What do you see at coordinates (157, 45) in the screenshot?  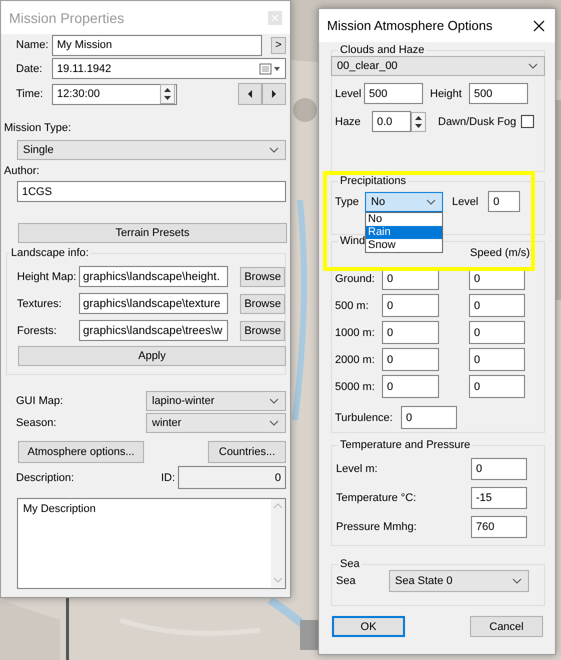 I see `text-field: My Mission` at bounding box center [157, 45].